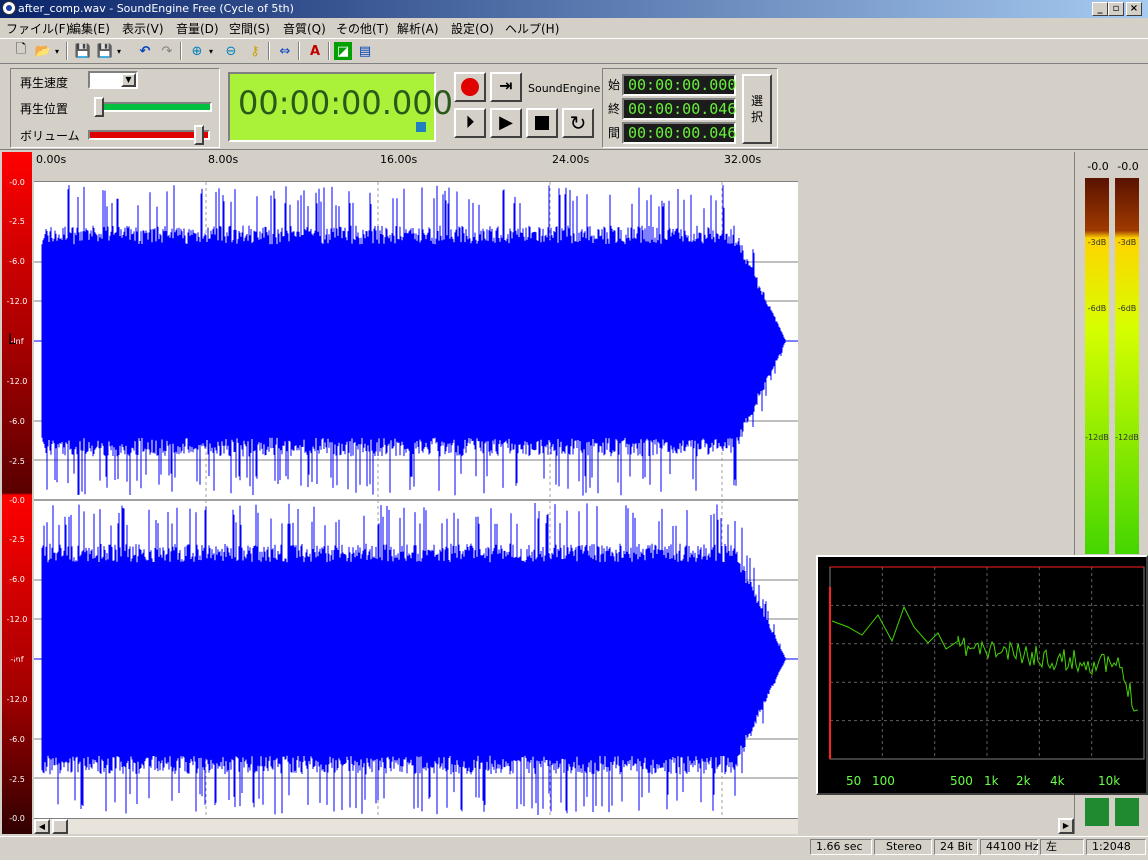 This screenshot has width=1148, height=860. I want to click on close-button: ×, so click(1134, 9).